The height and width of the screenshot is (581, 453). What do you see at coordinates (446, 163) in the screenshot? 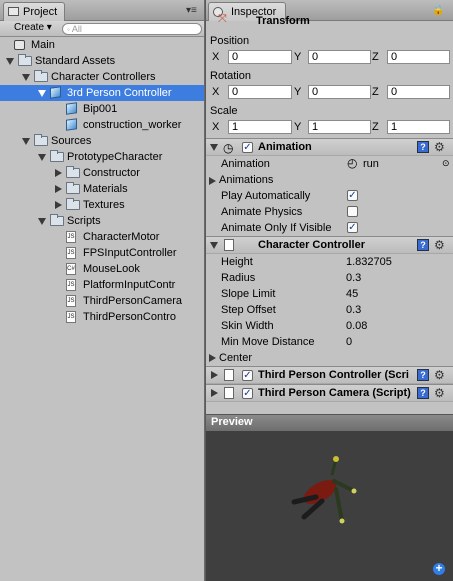
I see `object-picker-icon: ⊙` at bounding box center [446, 163].